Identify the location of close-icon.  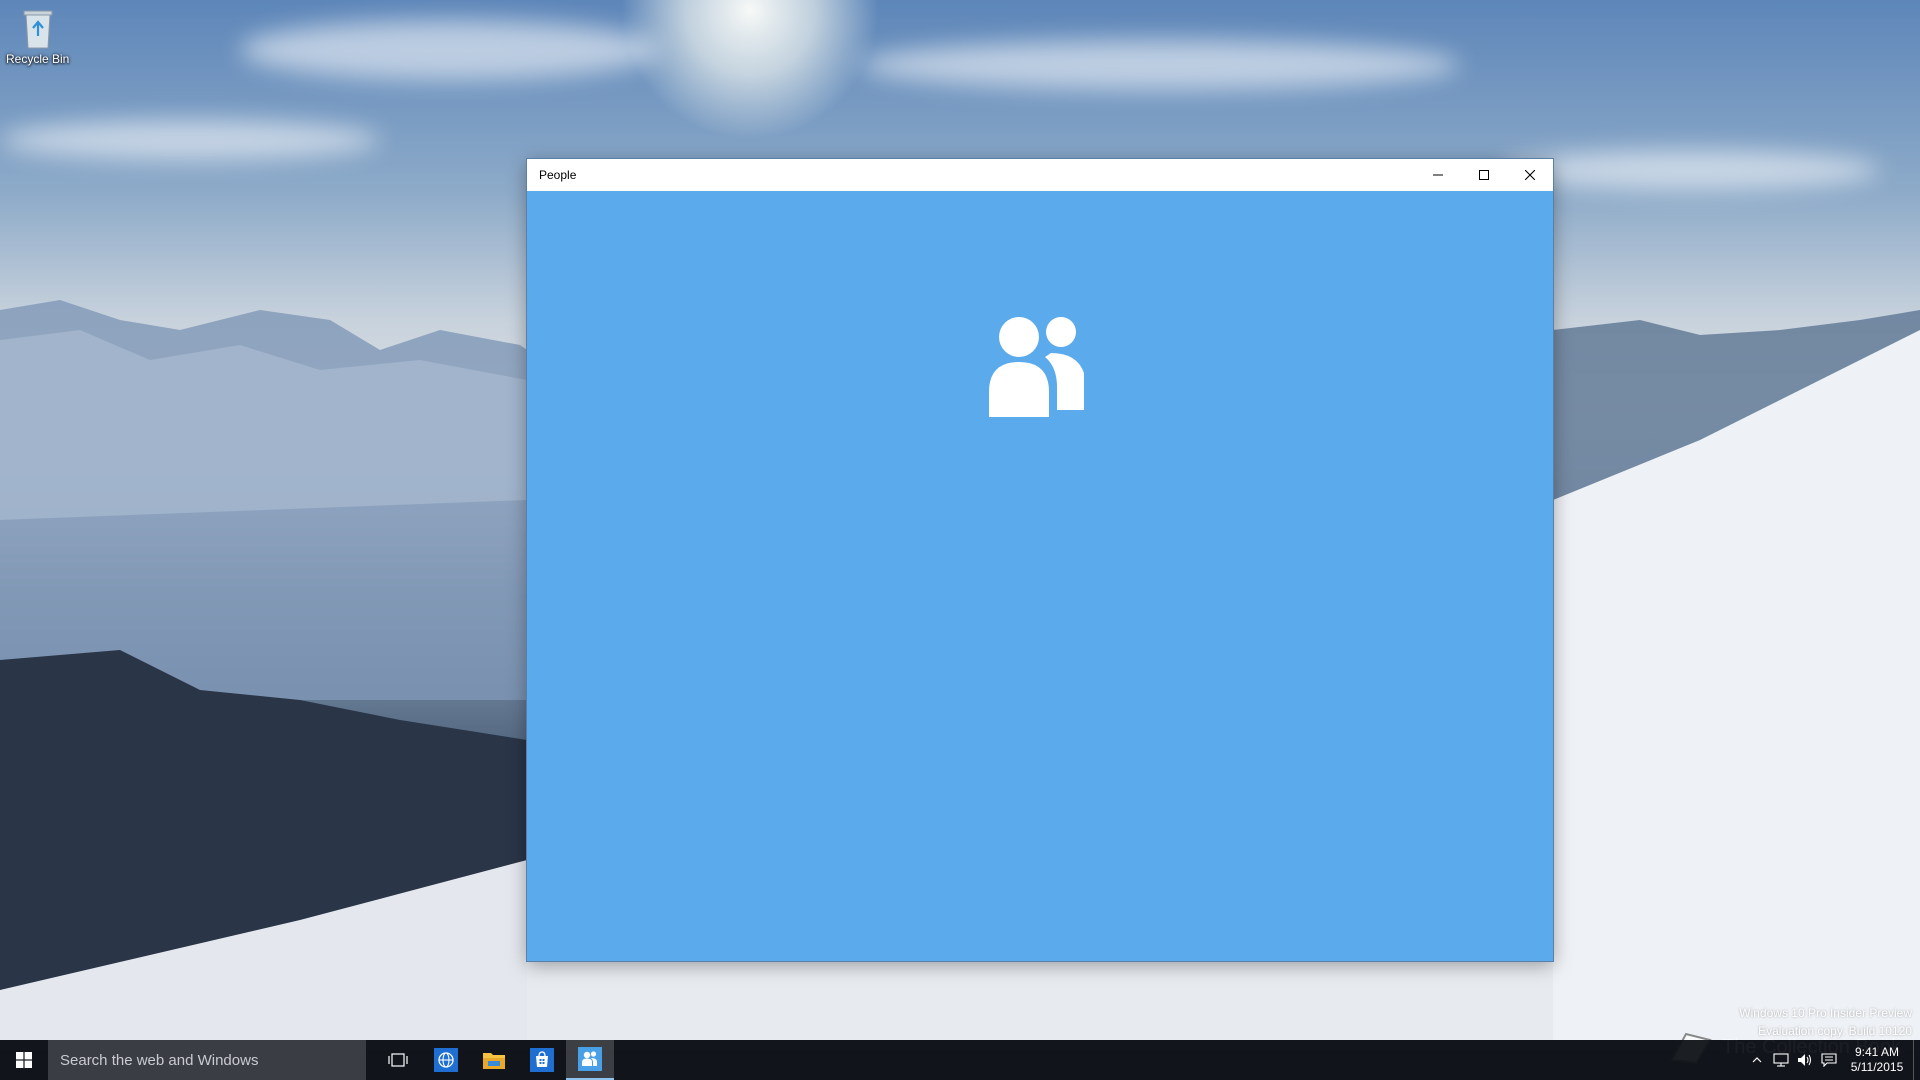
(1530, 175).